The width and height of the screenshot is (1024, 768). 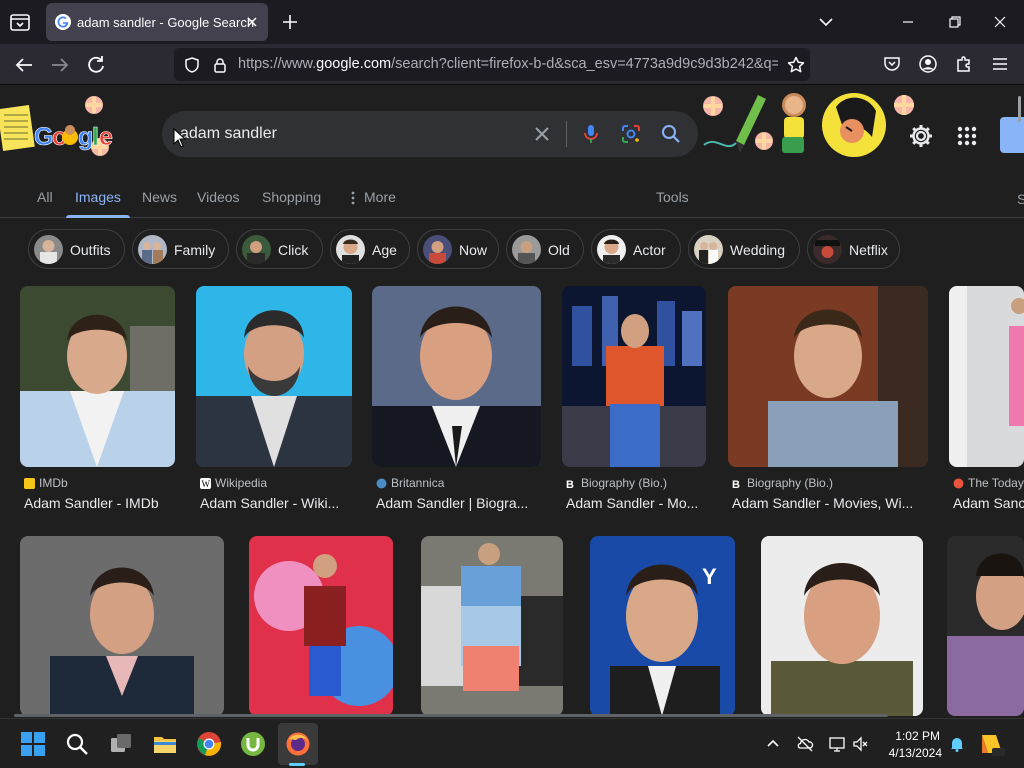 What do you see at coordinates (98, 197) in the screenshot?
I see `tab-images: Images` at bounding box center [98, 197].